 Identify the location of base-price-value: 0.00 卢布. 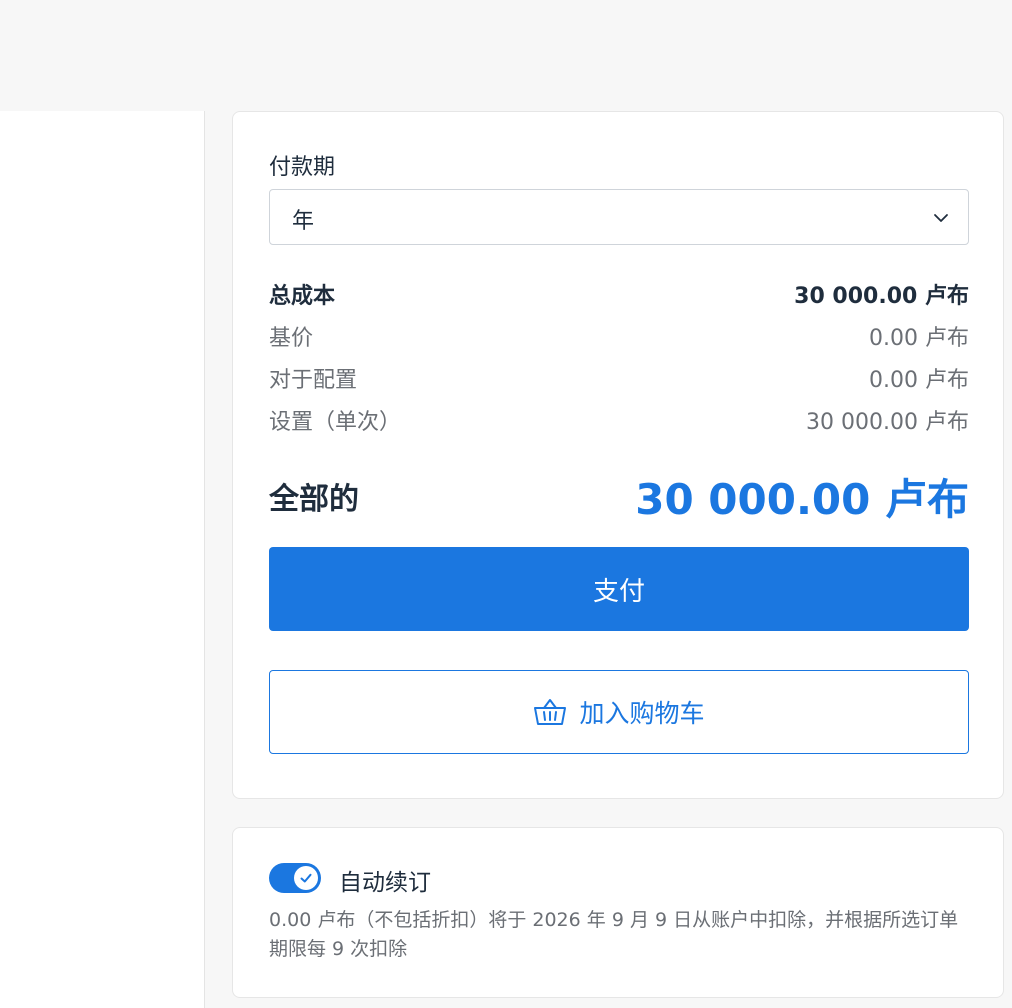
(919, 338).